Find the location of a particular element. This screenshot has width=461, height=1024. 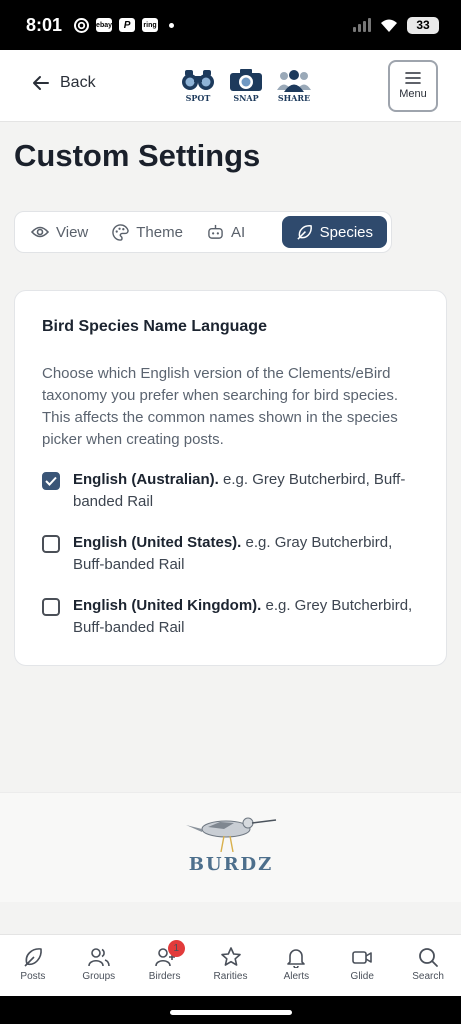

notification-badge: 1 is located at coordinates (176, 948).